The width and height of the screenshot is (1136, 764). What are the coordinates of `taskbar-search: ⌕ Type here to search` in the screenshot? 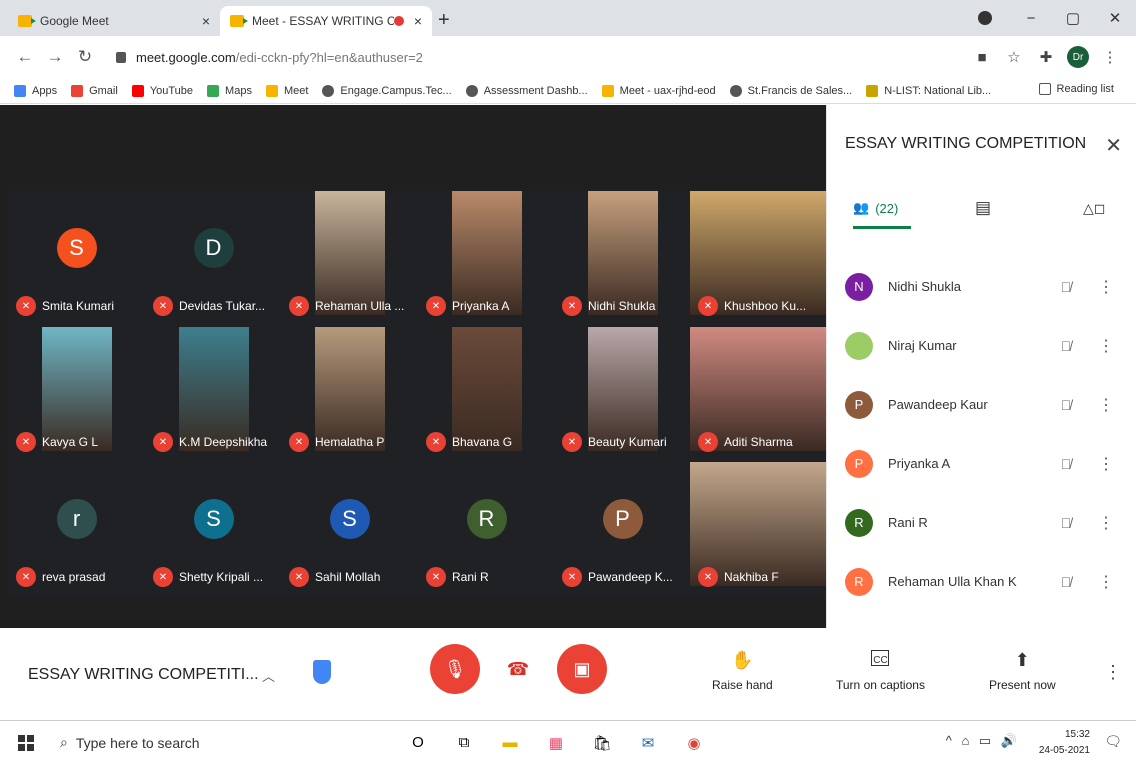 It's located at (210, 742).